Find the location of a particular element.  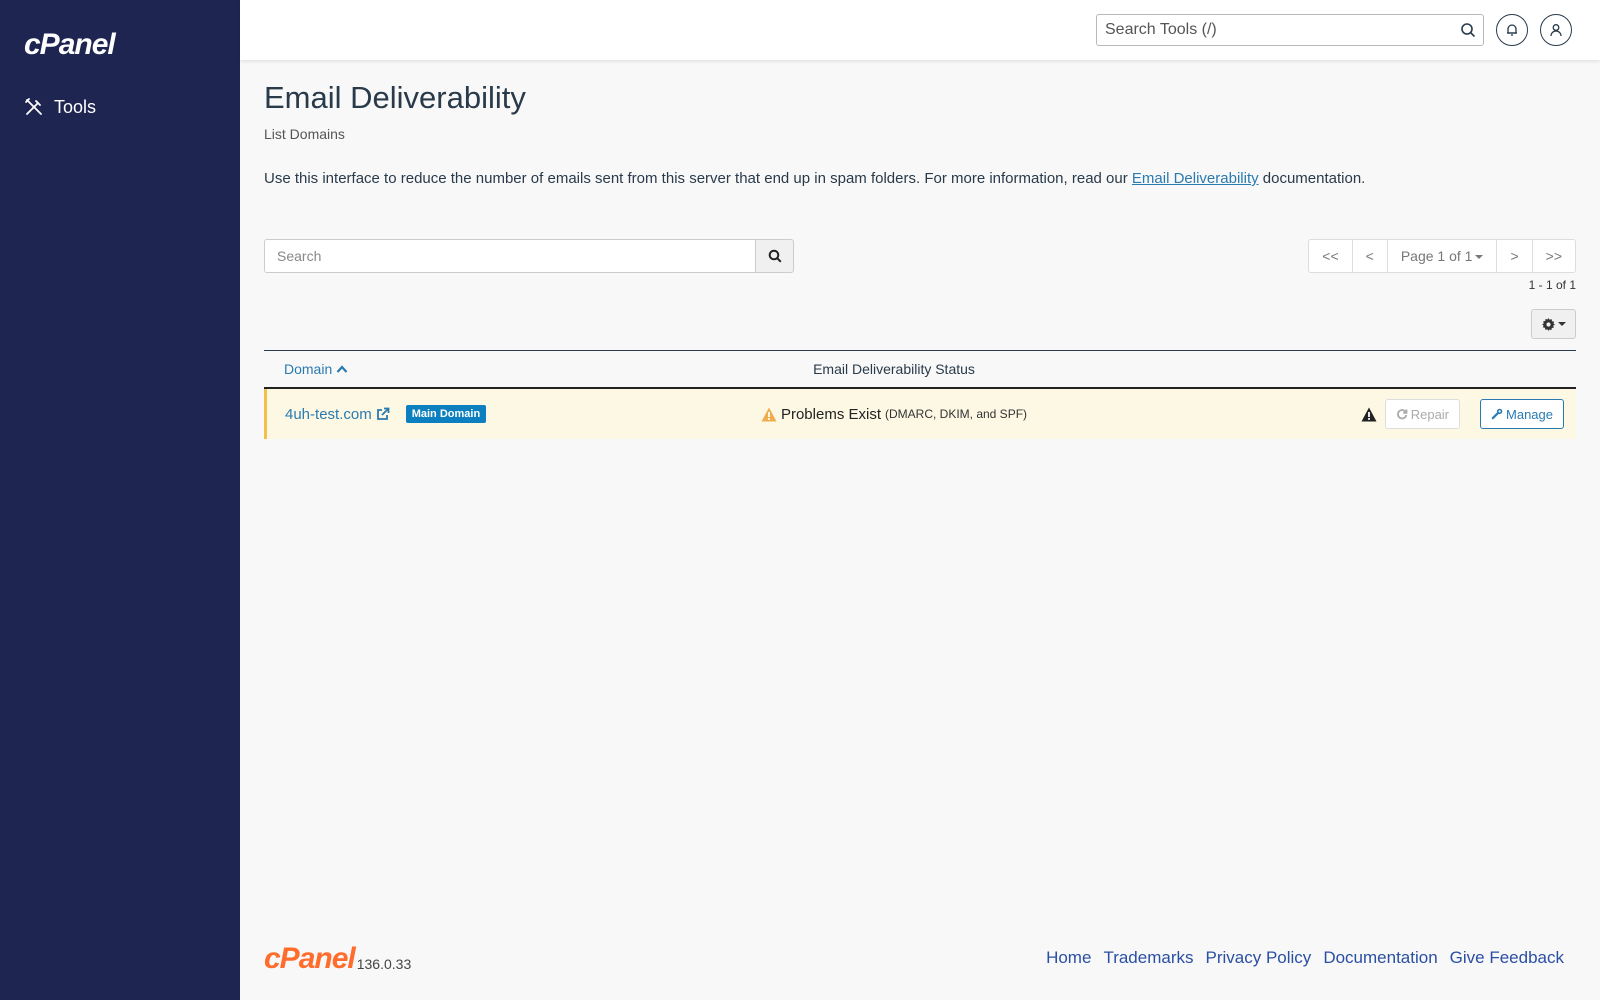

page-select: Page 1 of 1 is located at coordinates (1441, 256).